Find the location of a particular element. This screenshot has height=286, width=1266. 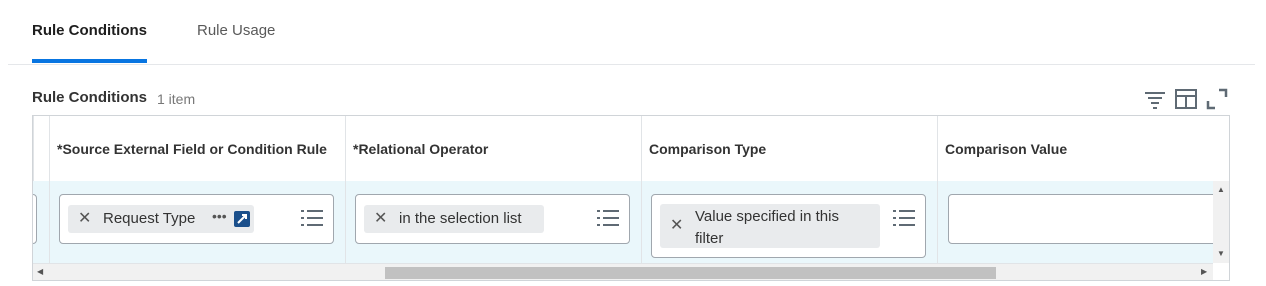

header-relational-operator: *Relational Operator is located at coordinates (493, 148).